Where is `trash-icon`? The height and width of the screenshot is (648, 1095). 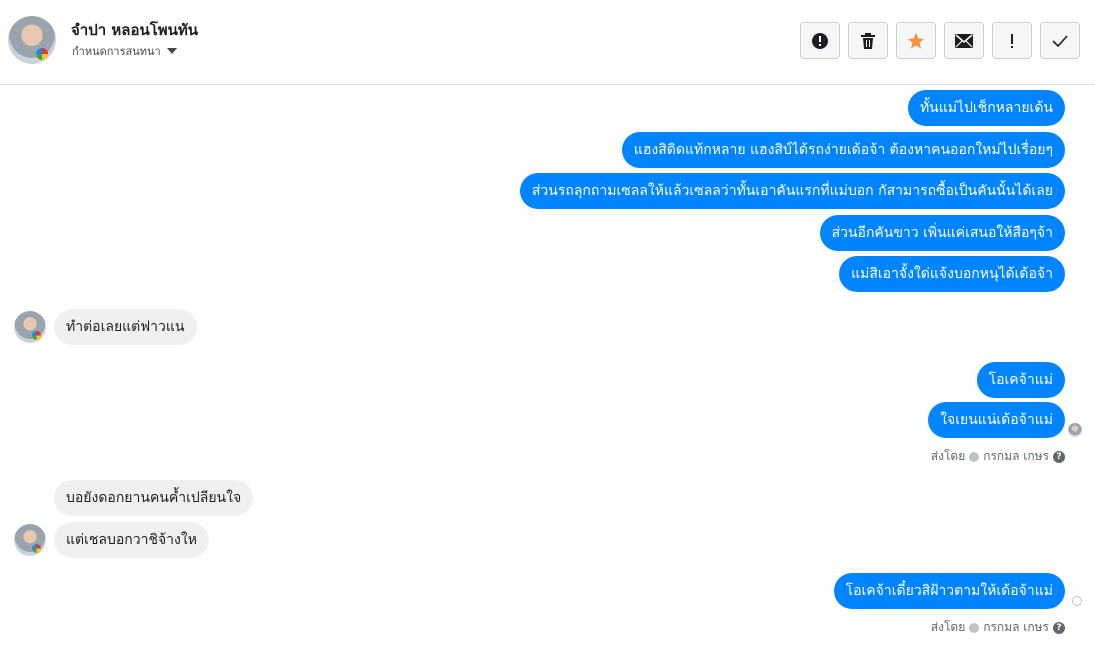 trash-icon is located at coordinates (868, 40).